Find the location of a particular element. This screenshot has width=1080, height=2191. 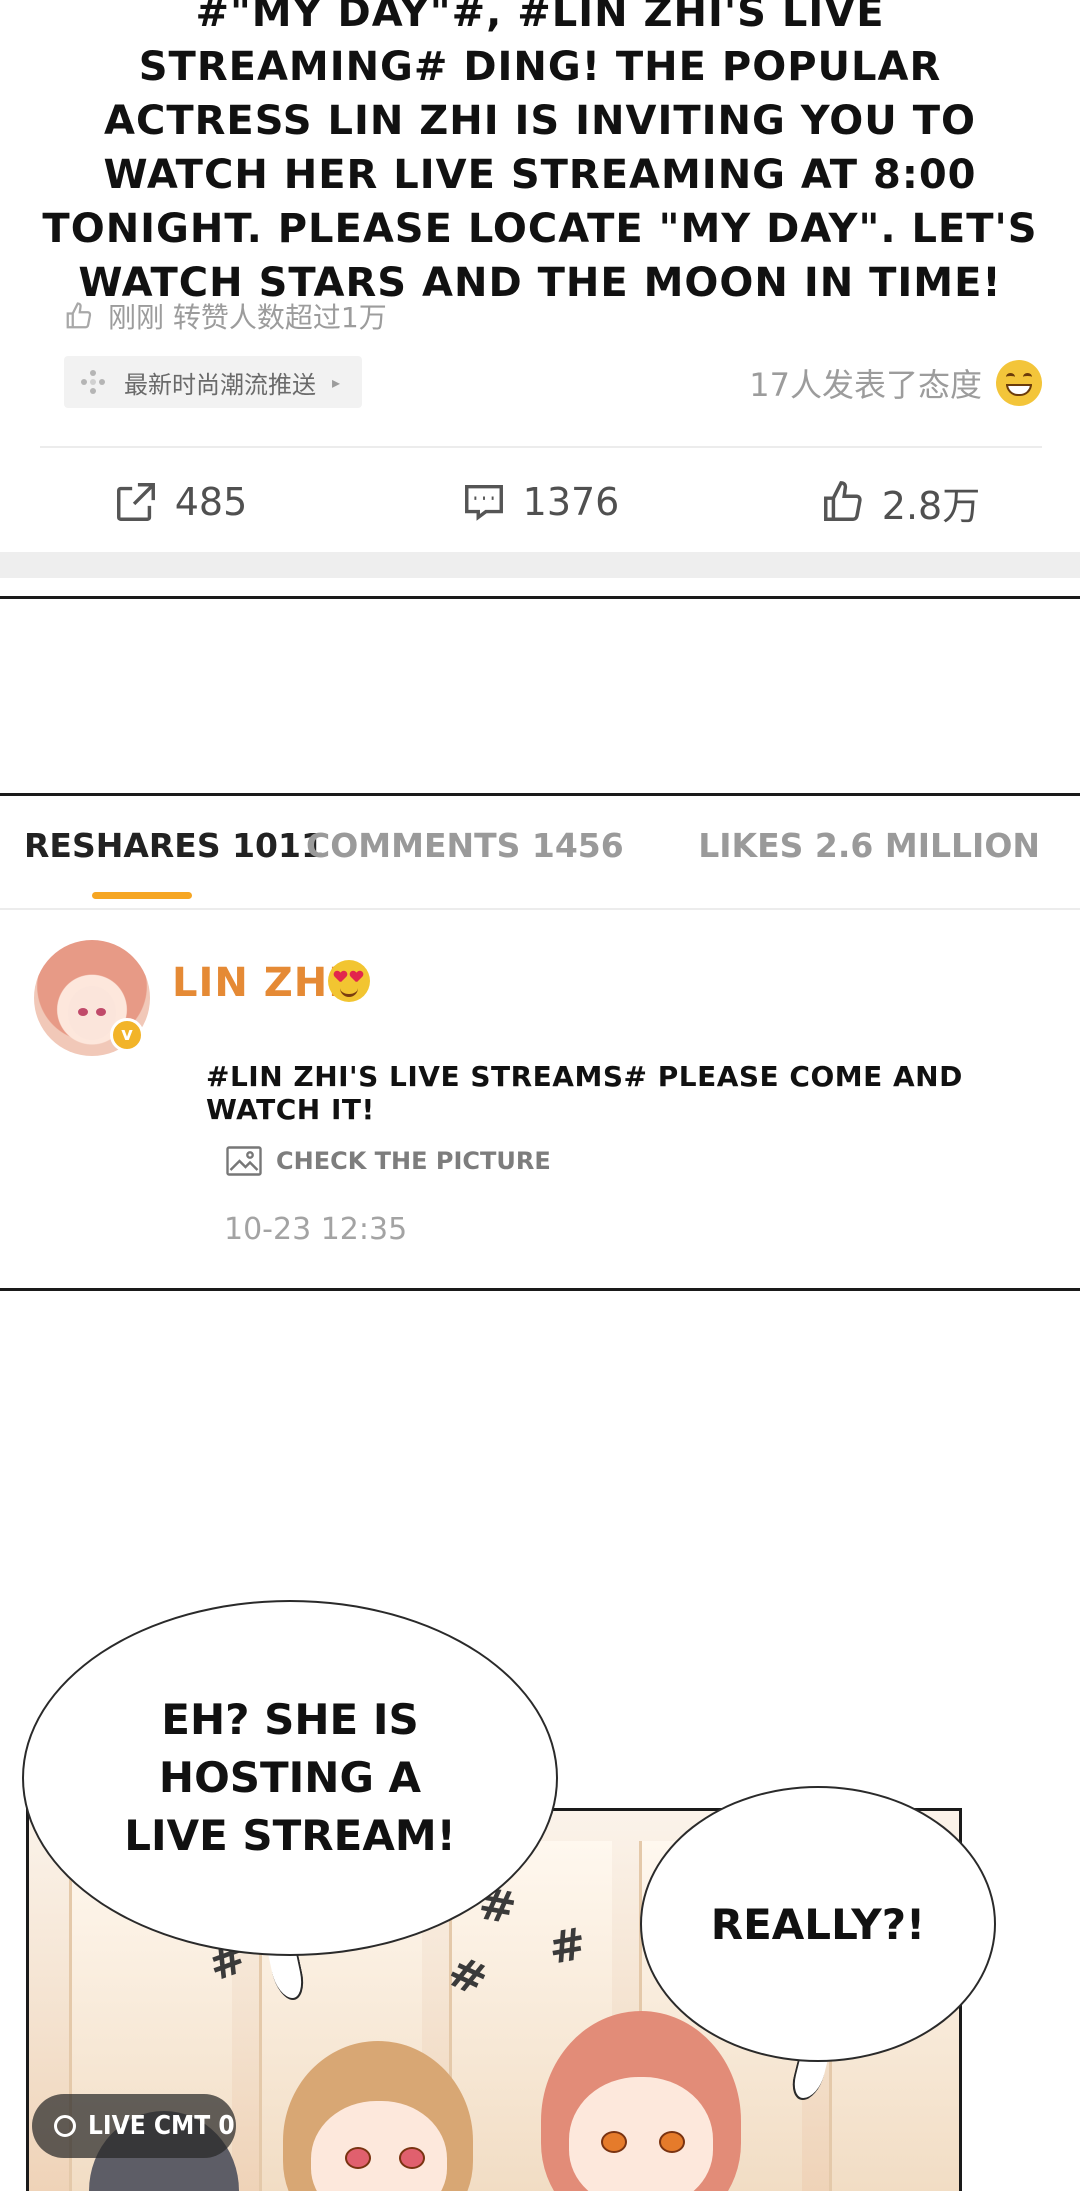

speech-bubble-right-text: REALLY?! is located at coordinates (818, 1924).